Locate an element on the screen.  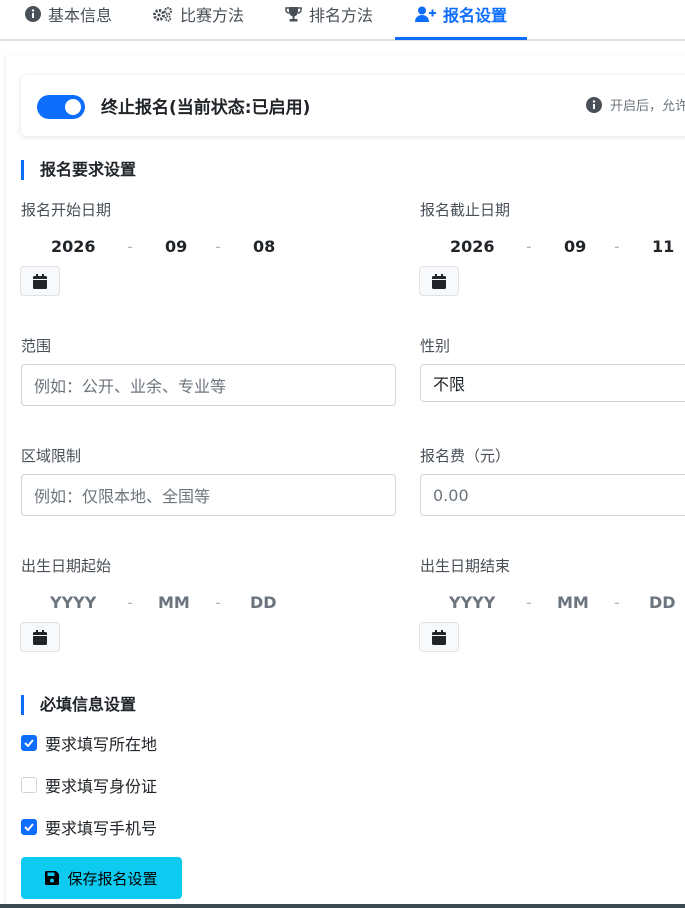
birth-end-calendar-button is located at coordinates (439, 637).